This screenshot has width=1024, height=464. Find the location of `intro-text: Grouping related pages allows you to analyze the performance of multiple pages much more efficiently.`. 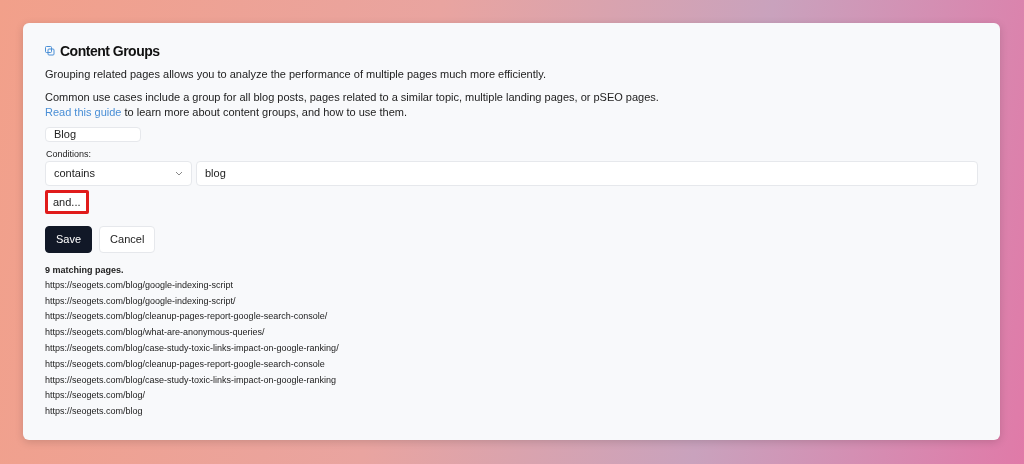

intro-text: Grouping related pages allows you to analyze the performance of multiple pages much more efficiently. is located at coordinates (296, 74).